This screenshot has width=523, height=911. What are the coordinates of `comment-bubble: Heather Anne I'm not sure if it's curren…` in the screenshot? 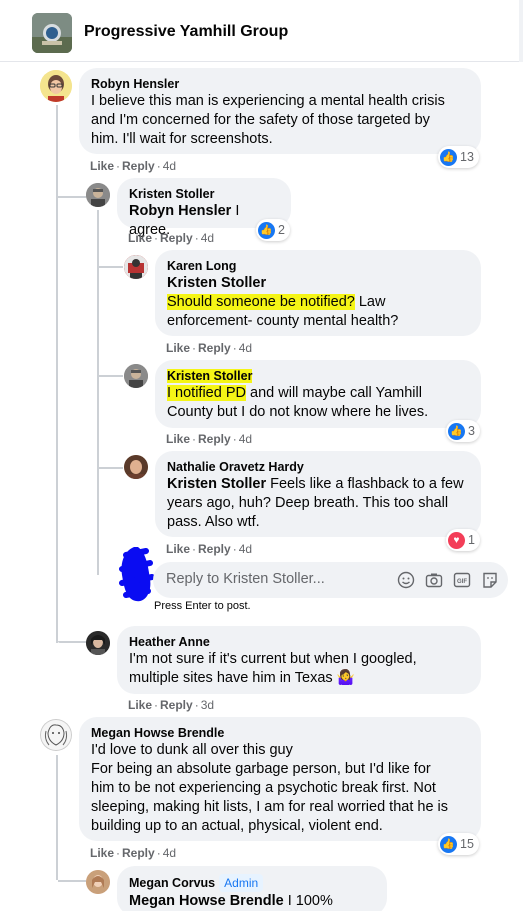 It's located at (299, 660).